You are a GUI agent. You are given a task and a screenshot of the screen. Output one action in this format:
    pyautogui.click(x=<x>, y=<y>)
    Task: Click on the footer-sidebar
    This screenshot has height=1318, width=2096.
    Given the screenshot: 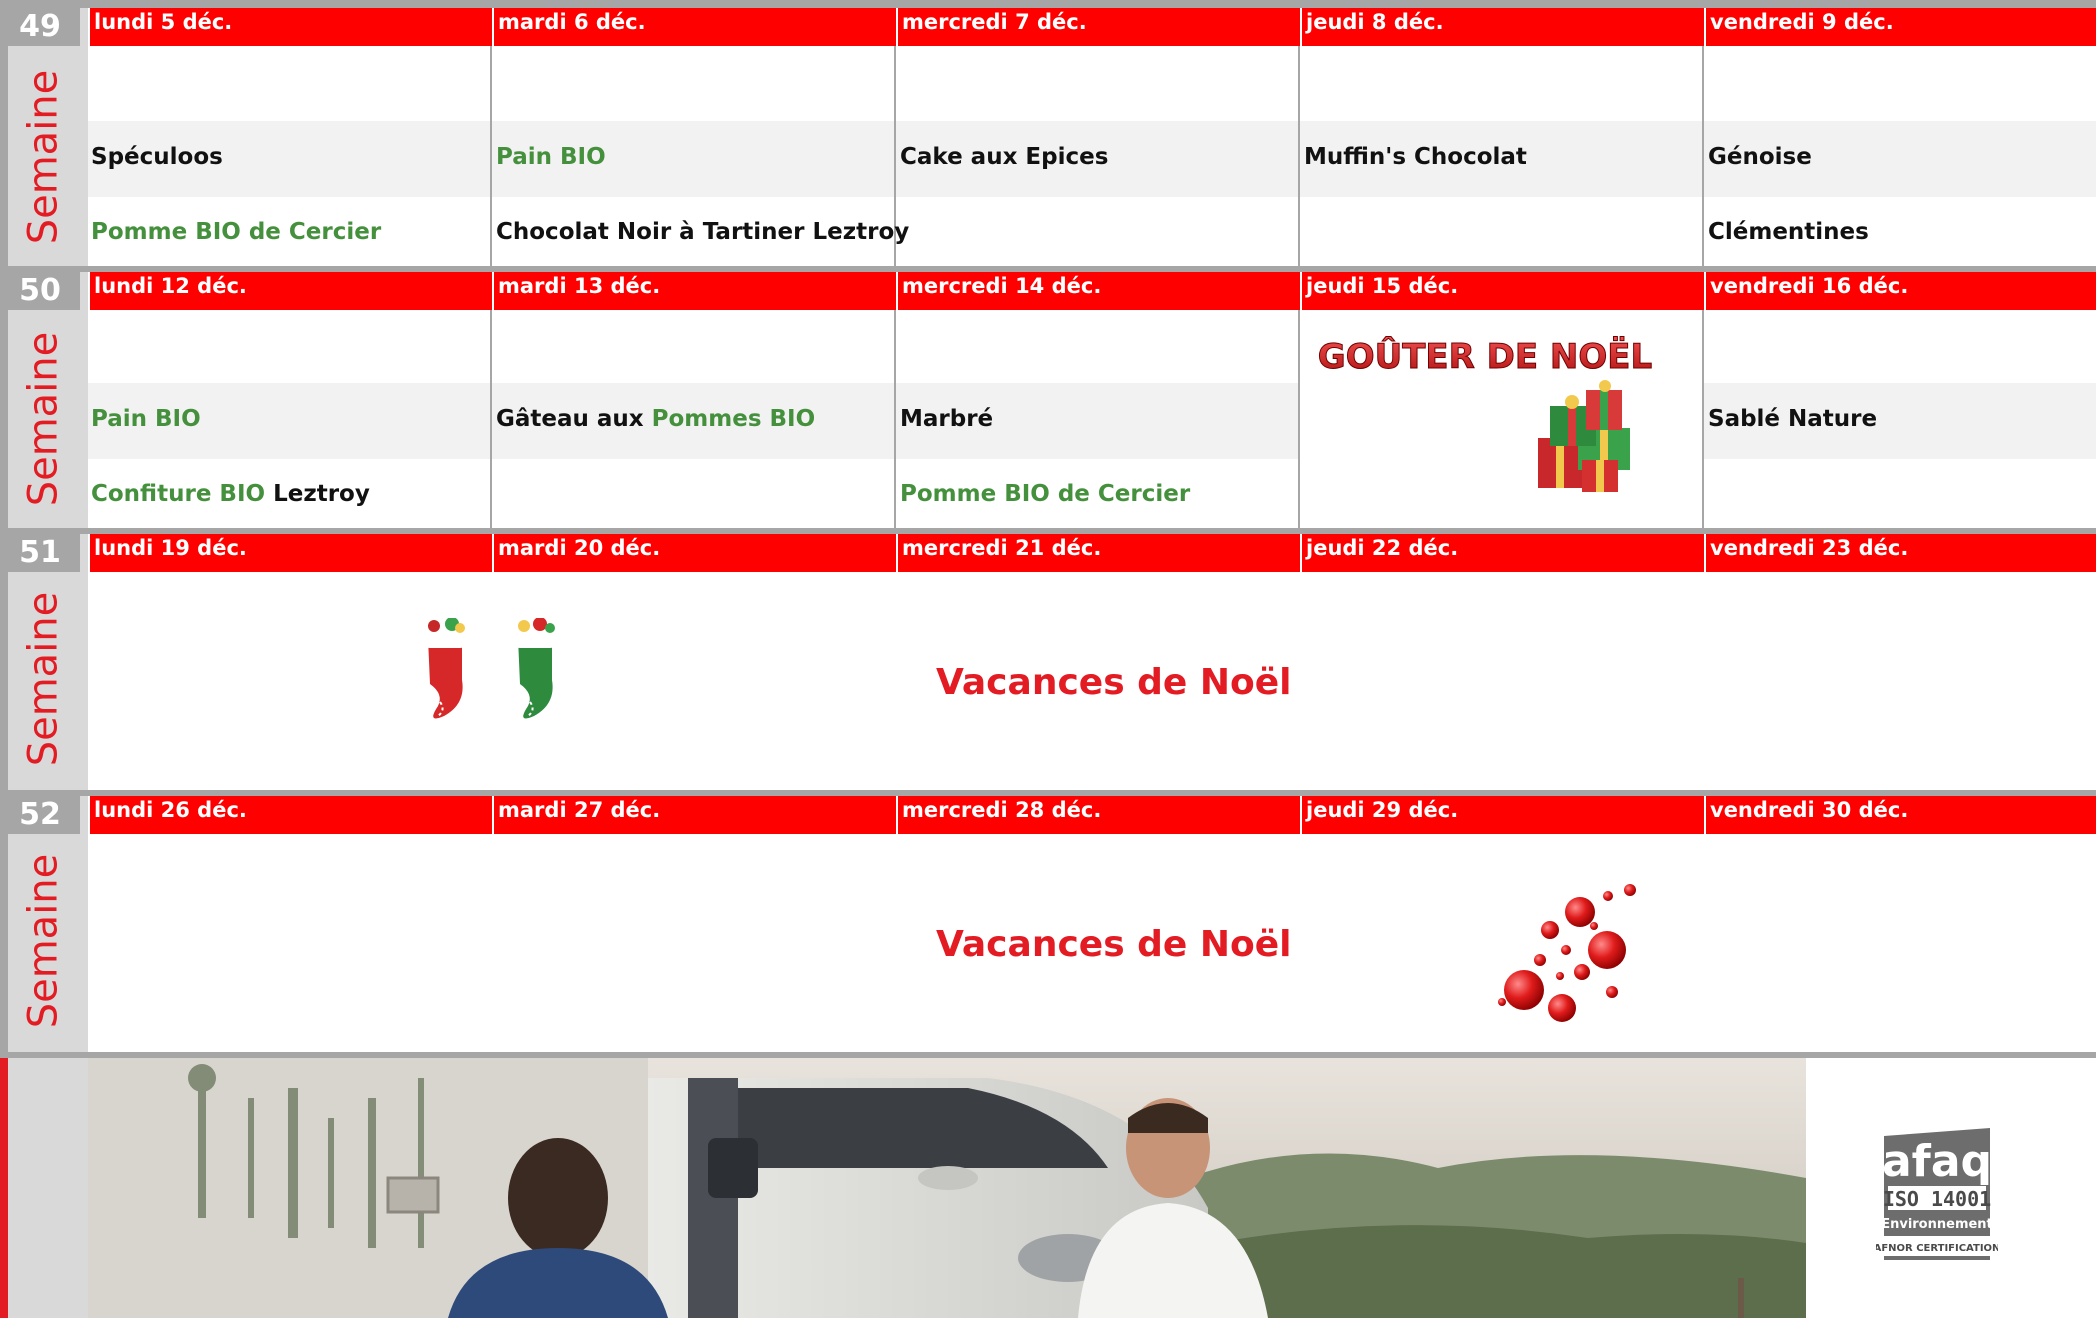 What is the action you would take?
    pyautogui.click(x=44, y=1188)
    